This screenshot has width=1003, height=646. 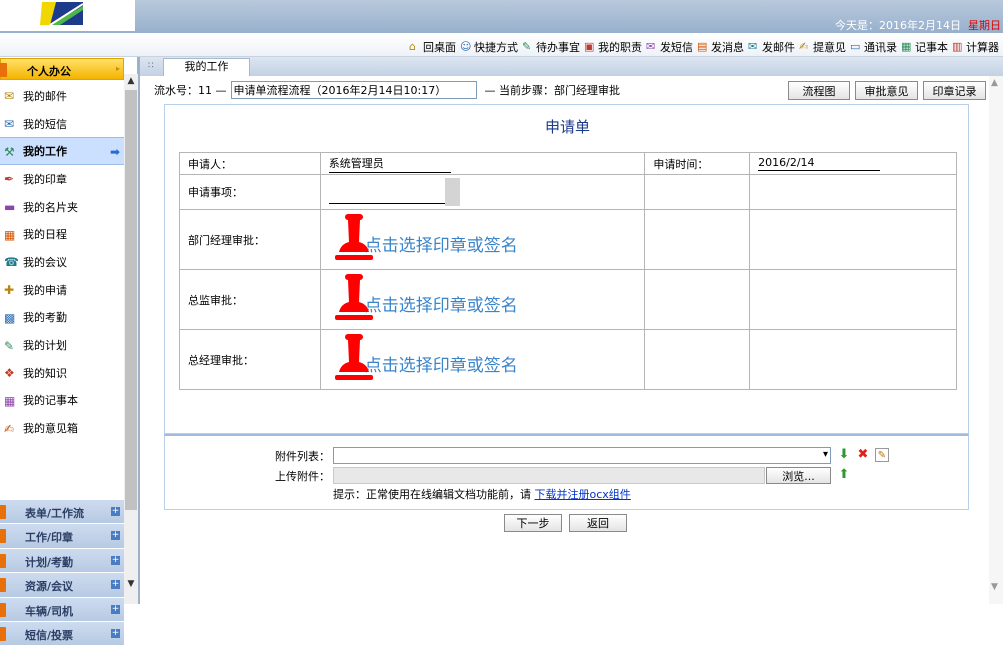 What do you see at coordinates (582, 455) in the screenshot?
I see `attachment-select: ▾` at bounding box center [582, 455].